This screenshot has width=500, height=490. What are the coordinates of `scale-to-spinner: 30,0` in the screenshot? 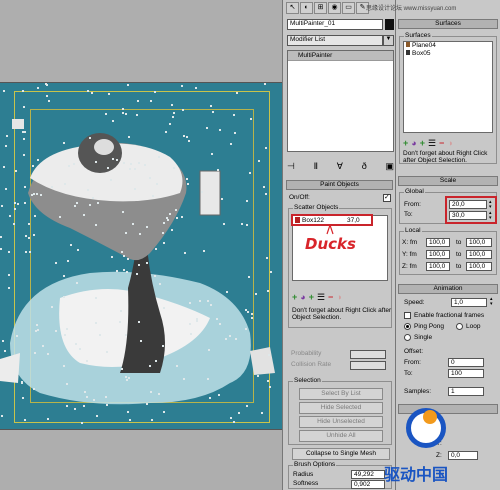 It's located at (468, 215).